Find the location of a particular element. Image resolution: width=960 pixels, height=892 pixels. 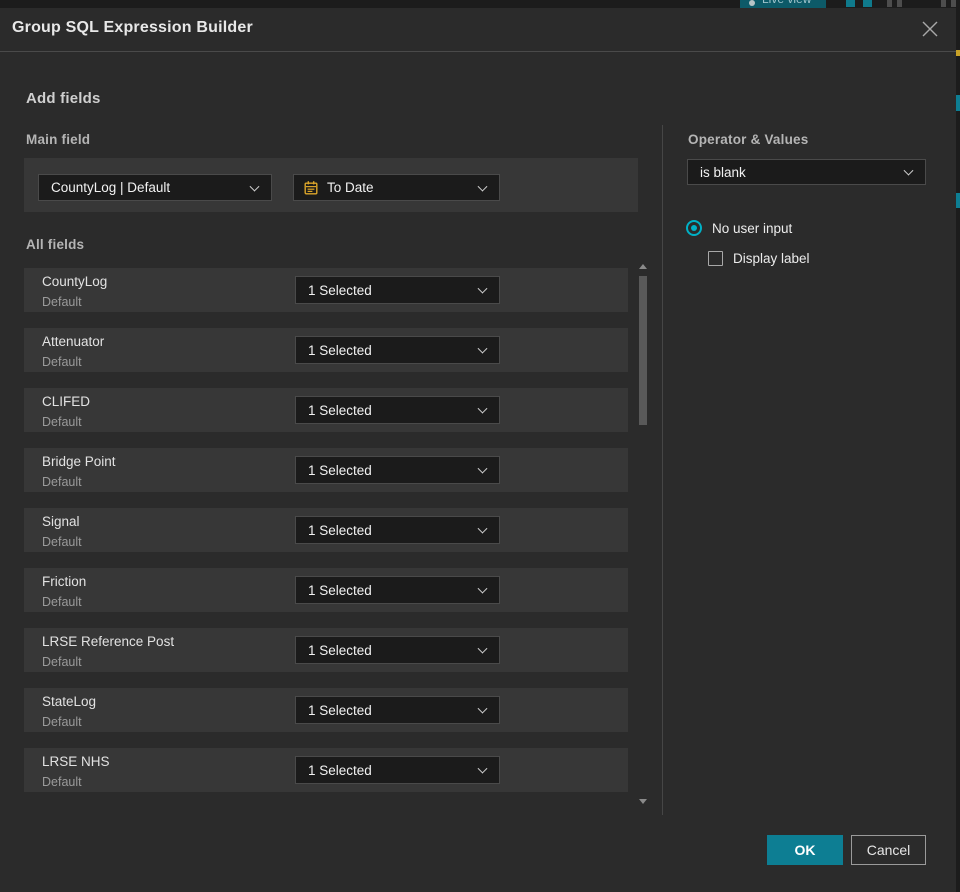

scrollbar is located at coordinates (643, 534).